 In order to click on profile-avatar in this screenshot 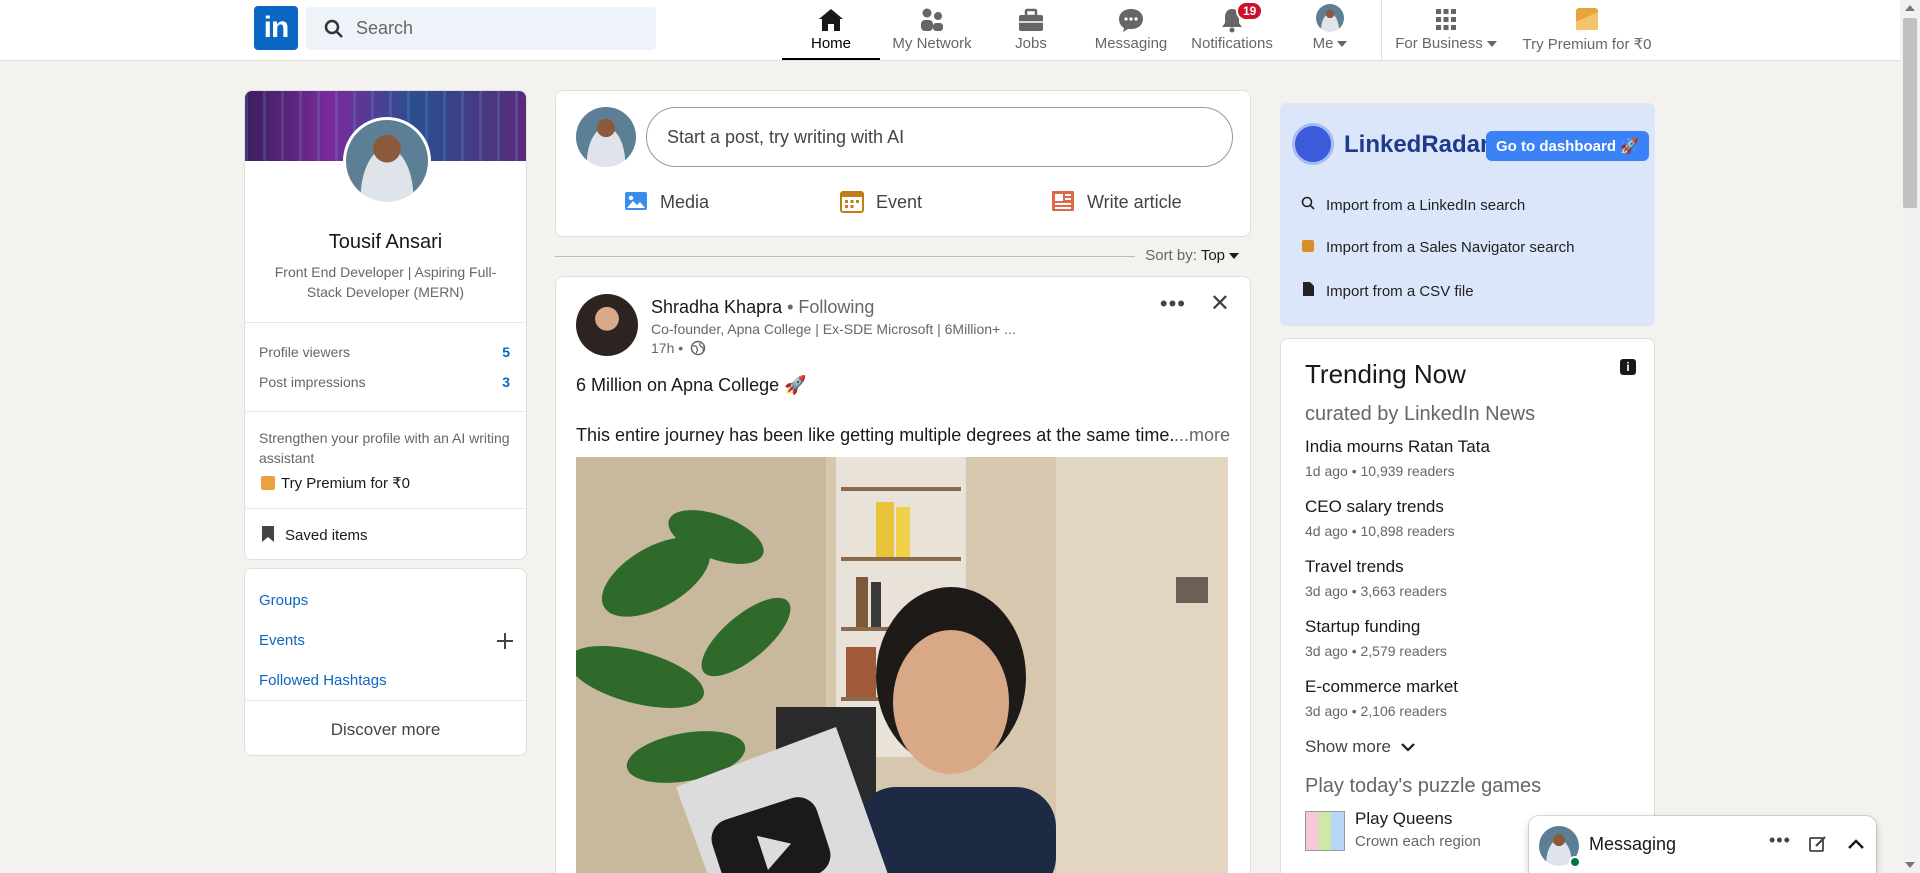, I will do `click(387, 161)`.